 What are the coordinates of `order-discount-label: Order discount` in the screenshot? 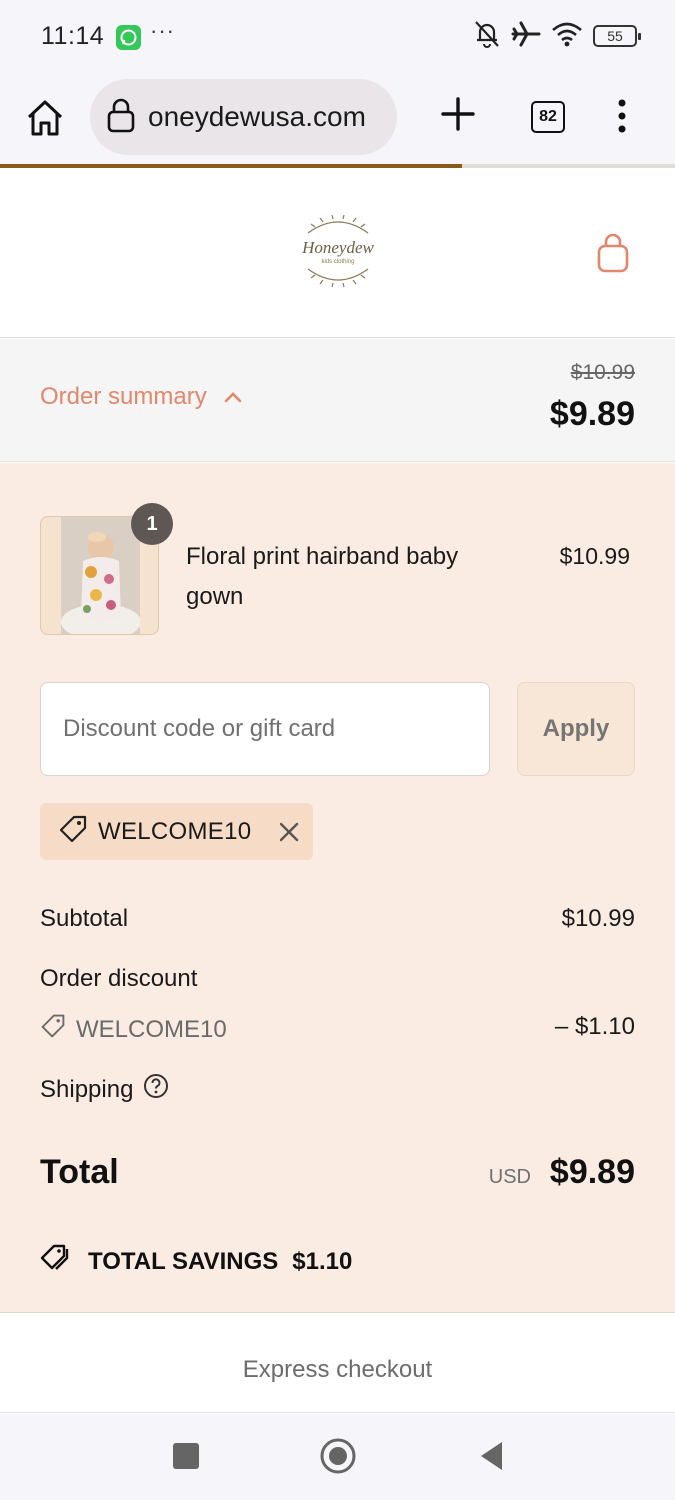 It's located at (119, 978).